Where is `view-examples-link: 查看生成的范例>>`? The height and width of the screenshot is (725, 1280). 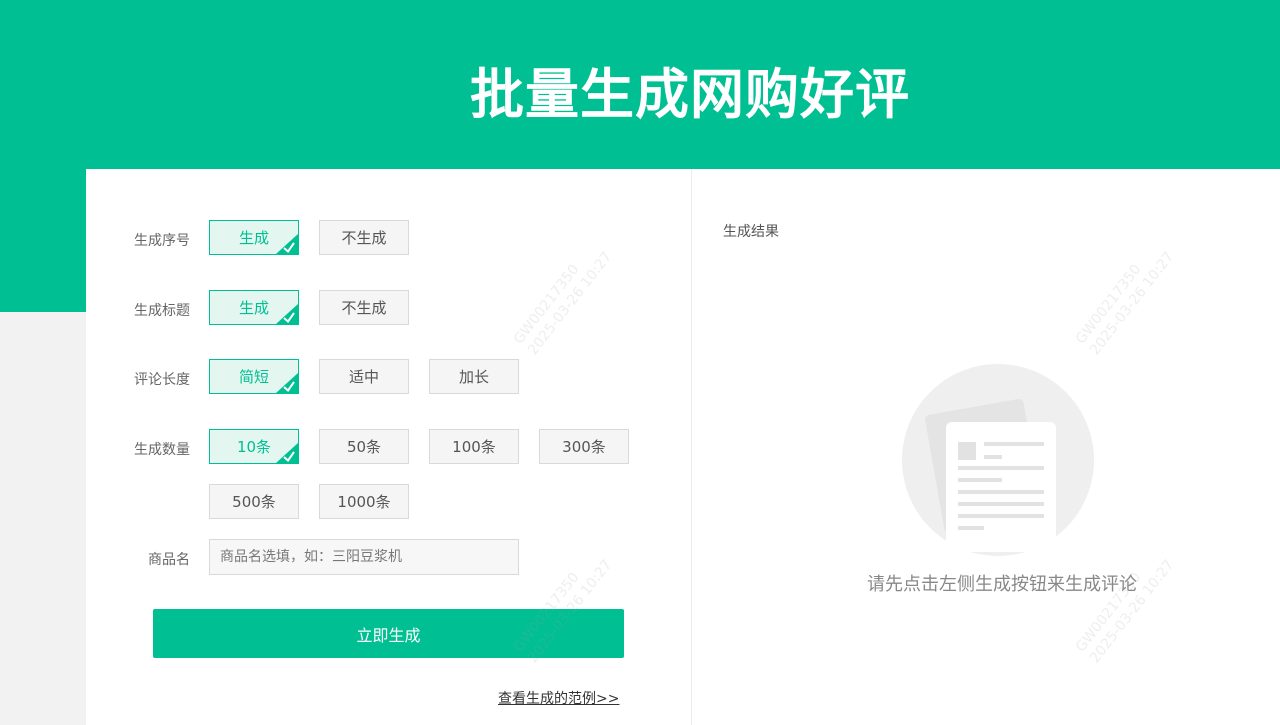 view-examples-link: 查看生成的范例>> is located at coordinates (558, 698).